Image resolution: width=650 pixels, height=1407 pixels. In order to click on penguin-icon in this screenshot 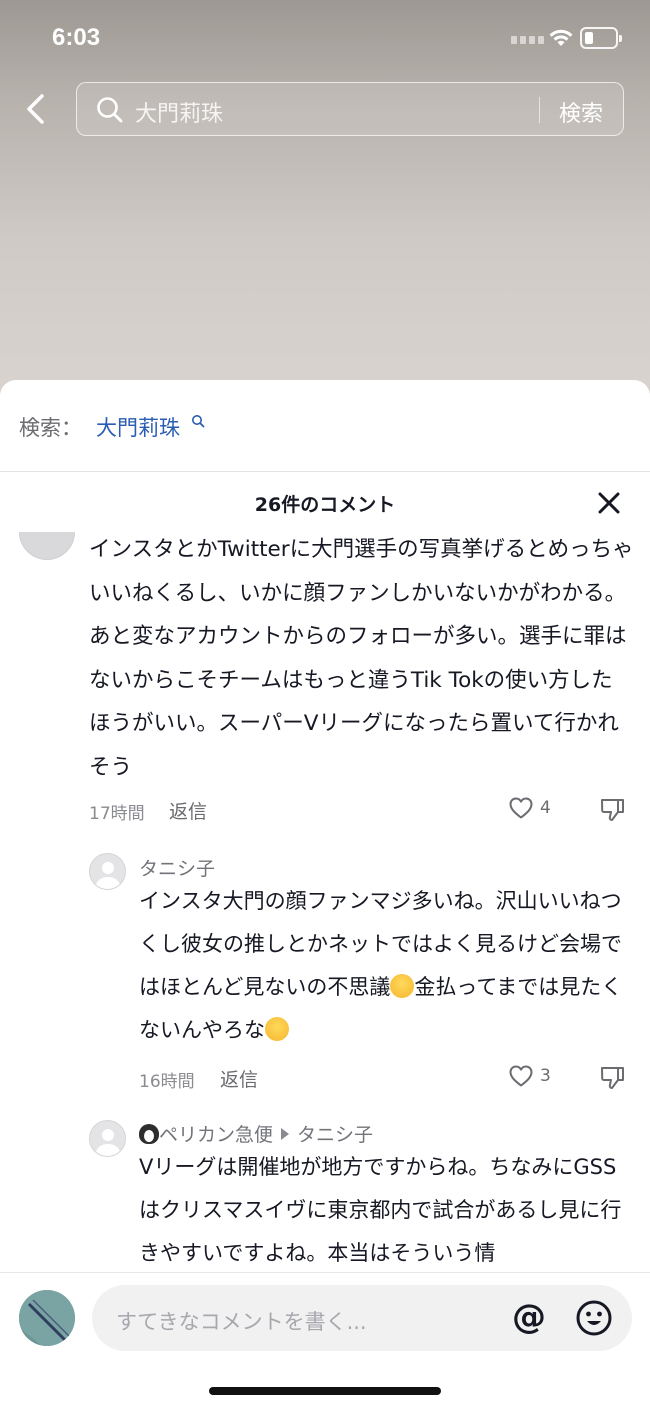, I will do `click(149, 1134)`.